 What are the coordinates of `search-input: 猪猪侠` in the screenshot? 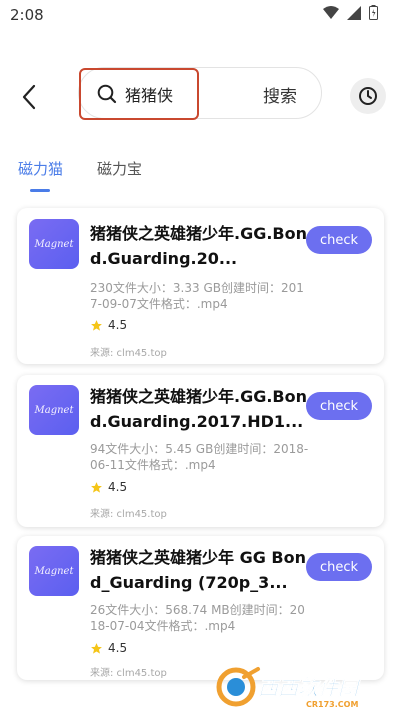 It's located at (139, 94).